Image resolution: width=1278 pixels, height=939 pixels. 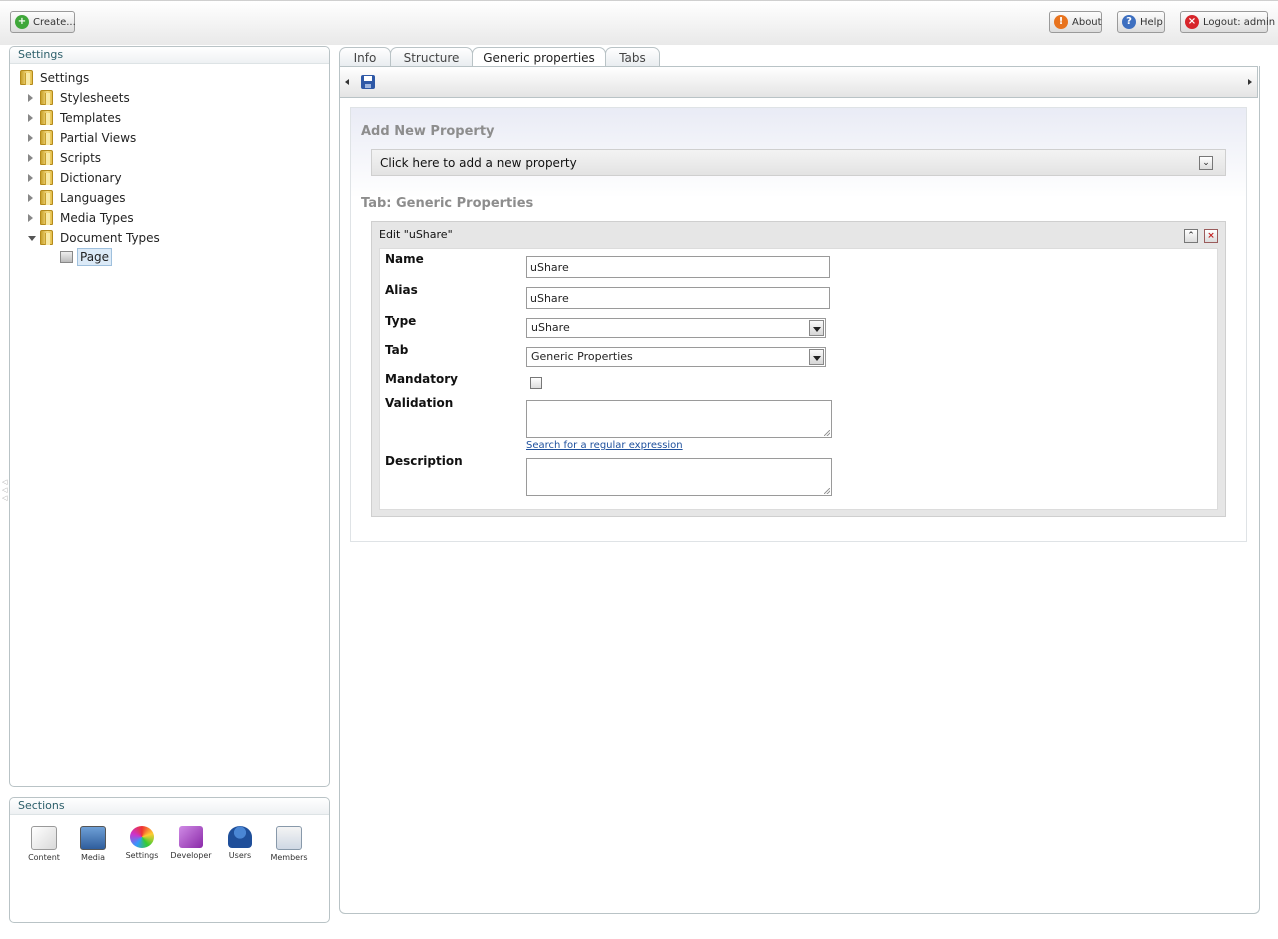 I want to click on type-select: uShare, so click(x=676, y=328).